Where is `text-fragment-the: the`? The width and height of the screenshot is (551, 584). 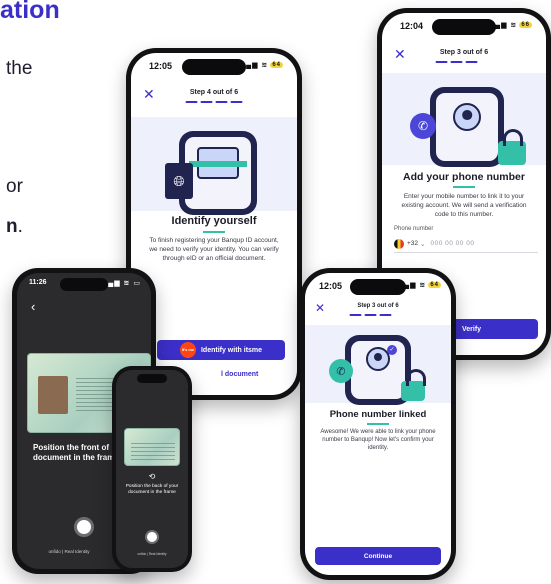
text-fragment-the: the is located at coordinates (19, 68).